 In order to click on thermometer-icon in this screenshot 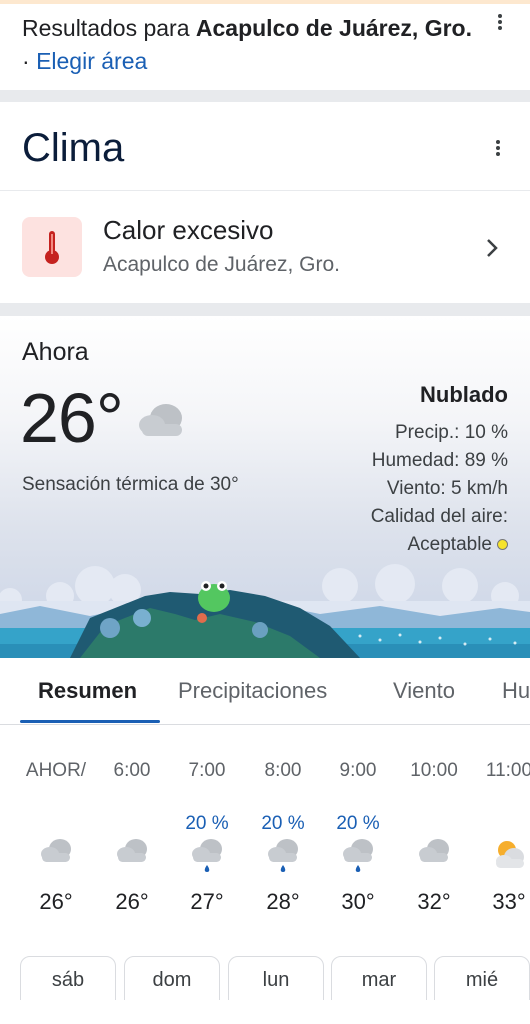, I will do `click(52, 247)`.